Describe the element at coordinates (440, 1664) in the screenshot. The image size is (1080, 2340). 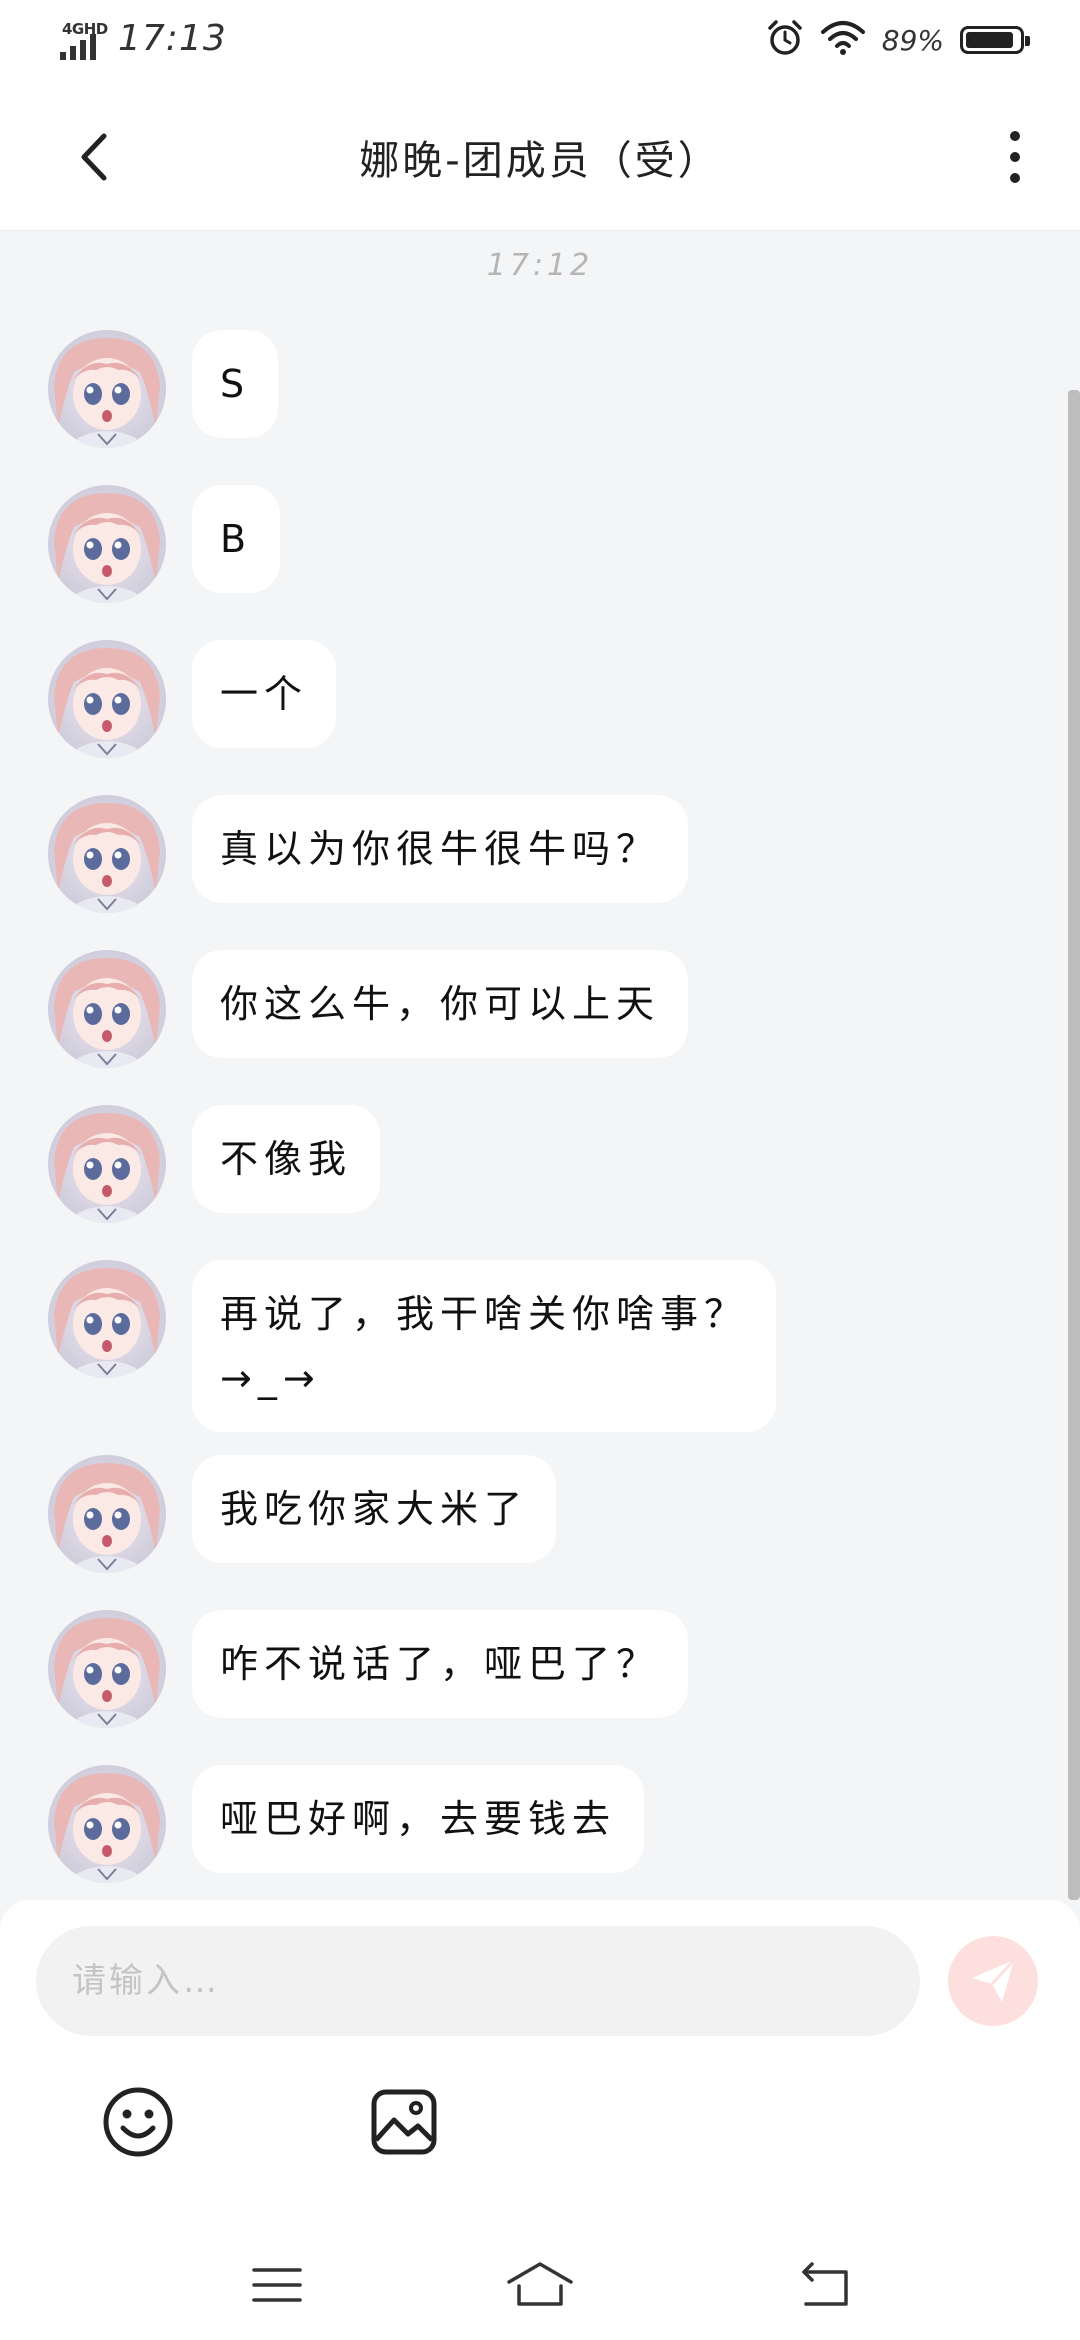
I see `message-bubble: 咋不说话了，哑巴了？` at that location.